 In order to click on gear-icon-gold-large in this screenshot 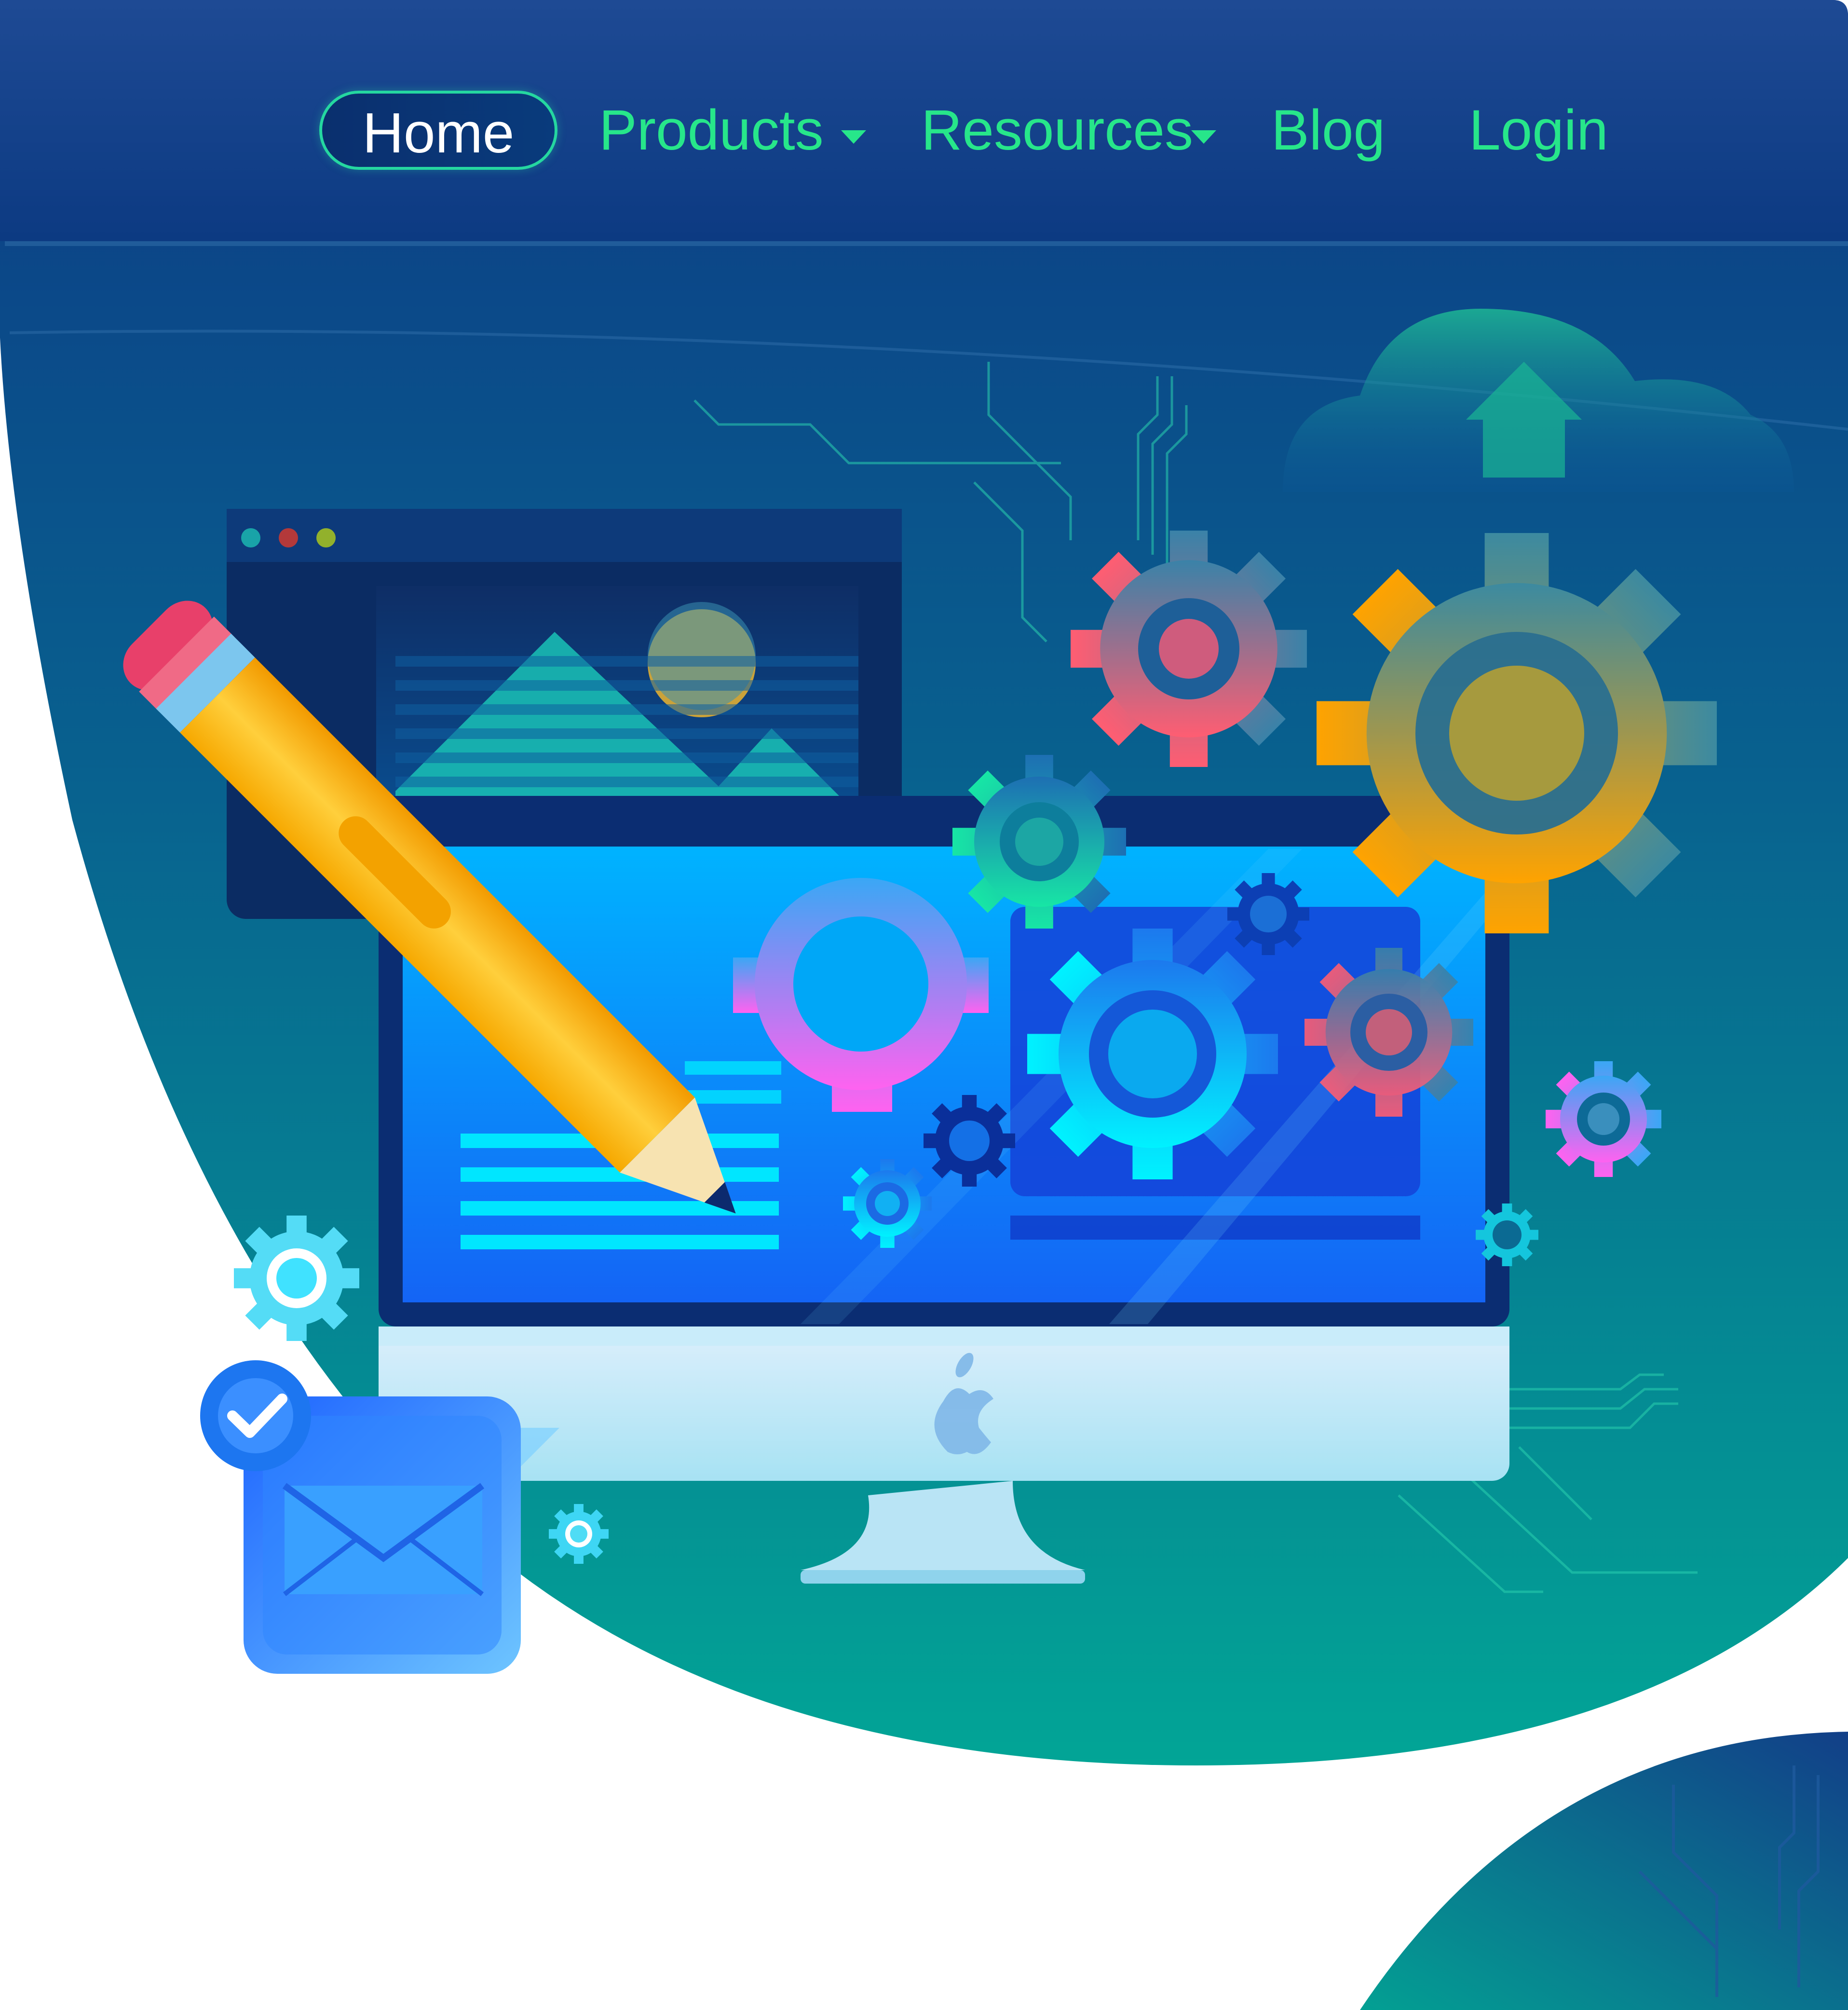, I will do `click(1517, 733)`.